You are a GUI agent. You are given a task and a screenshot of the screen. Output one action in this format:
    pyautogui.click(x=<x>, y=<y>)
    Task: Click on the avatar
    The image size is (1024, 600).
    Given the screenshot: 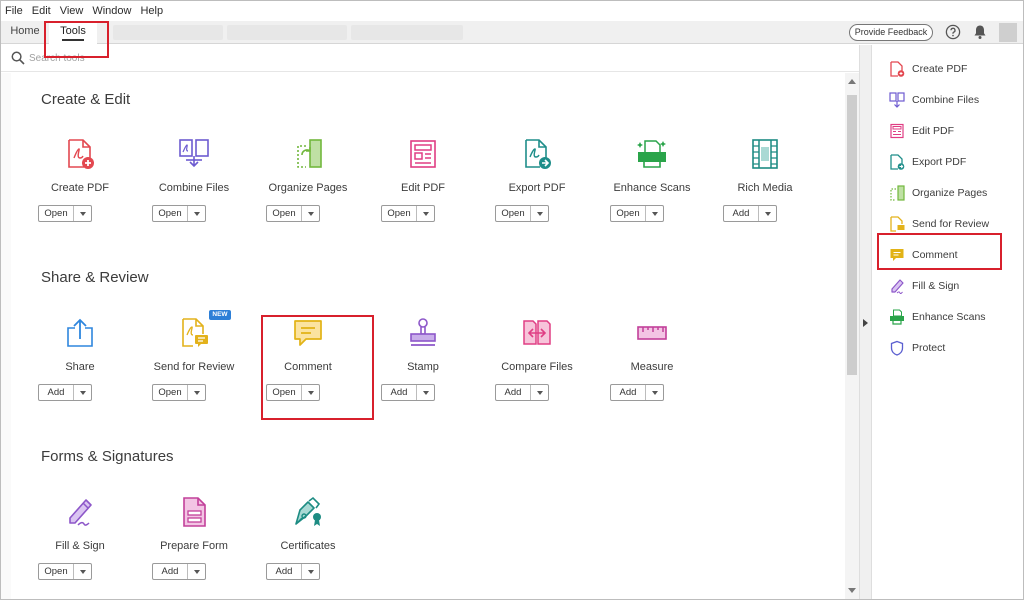 What is the action you would take?
    pyautogui.click(x=1008, y=32)
    